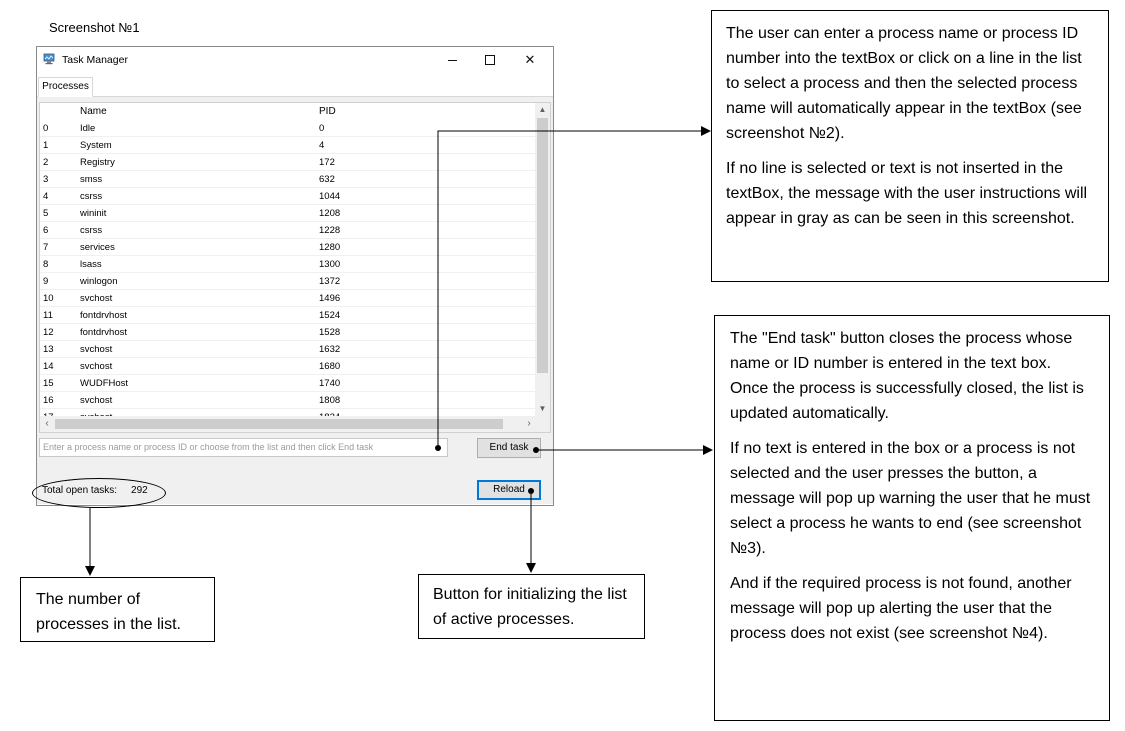 The width and height of the screenshot is (1125, 731). What do you see at coordinates (99, 281) in the screenshot?
I see `row-name: winlogon` at bounding box center [99, 281].